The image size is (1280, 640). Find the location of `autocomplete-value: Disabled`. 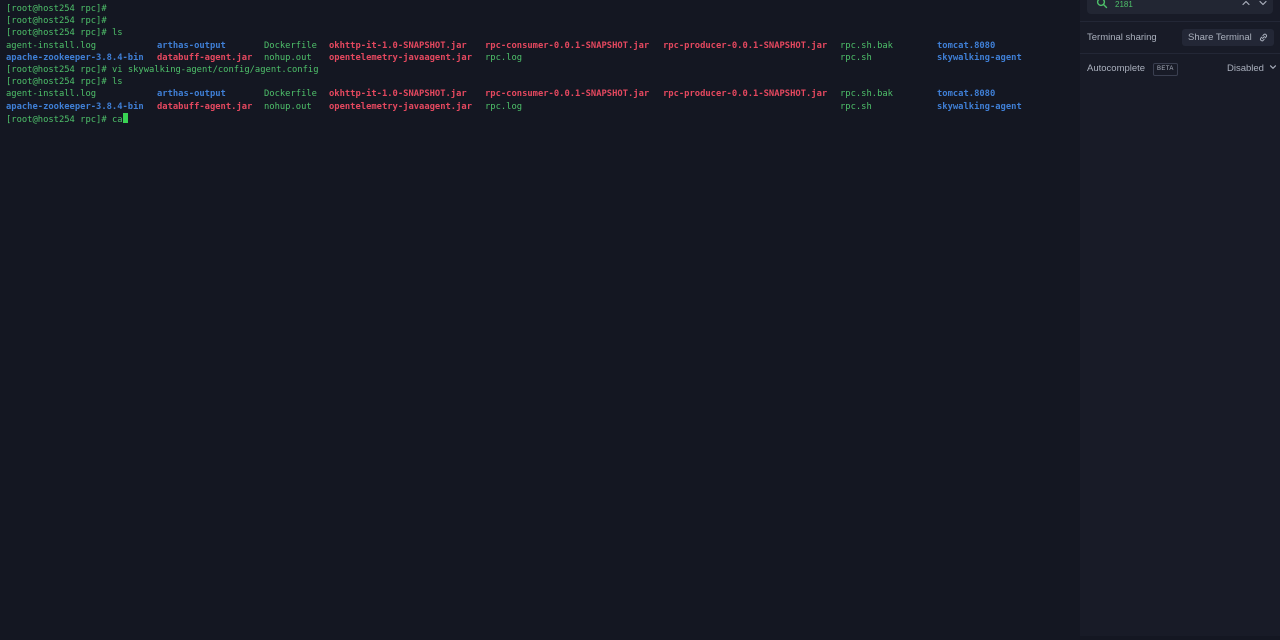

autocomplete-value: Disabled is located at coordinates (1245, 68).